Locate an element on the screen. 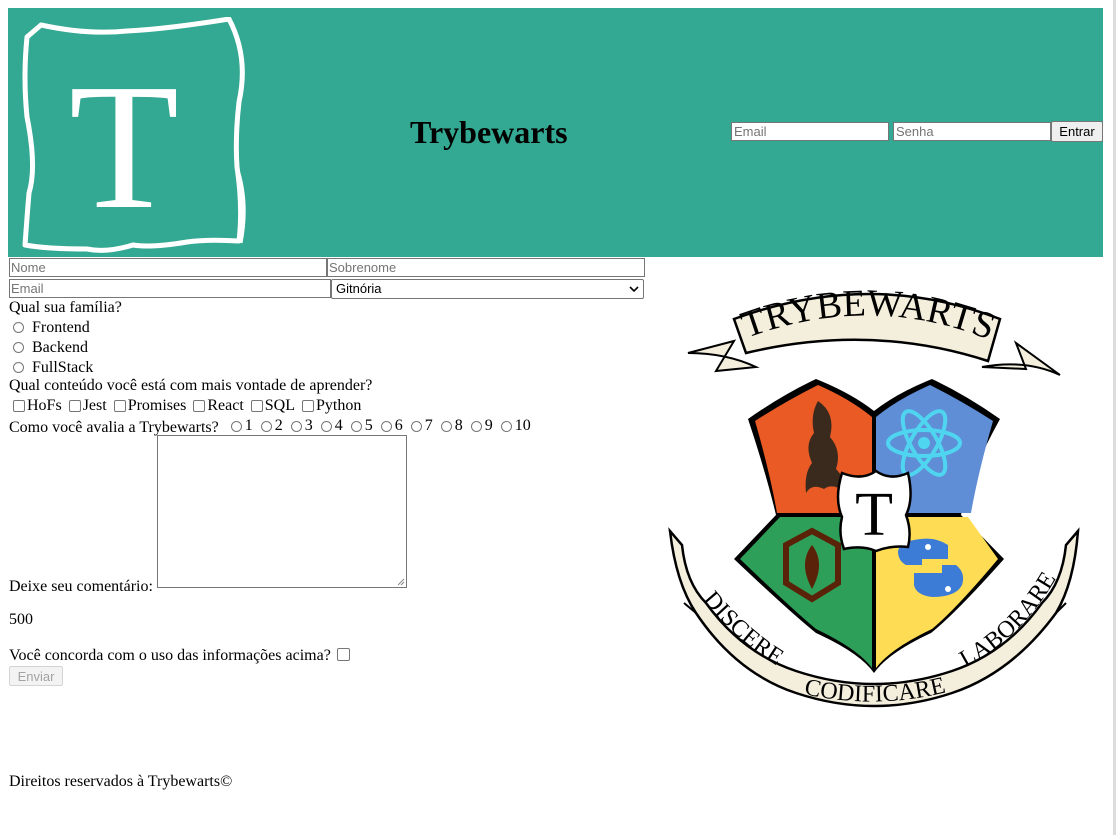  rating-option: 3 is located at coordinates (301, 426).